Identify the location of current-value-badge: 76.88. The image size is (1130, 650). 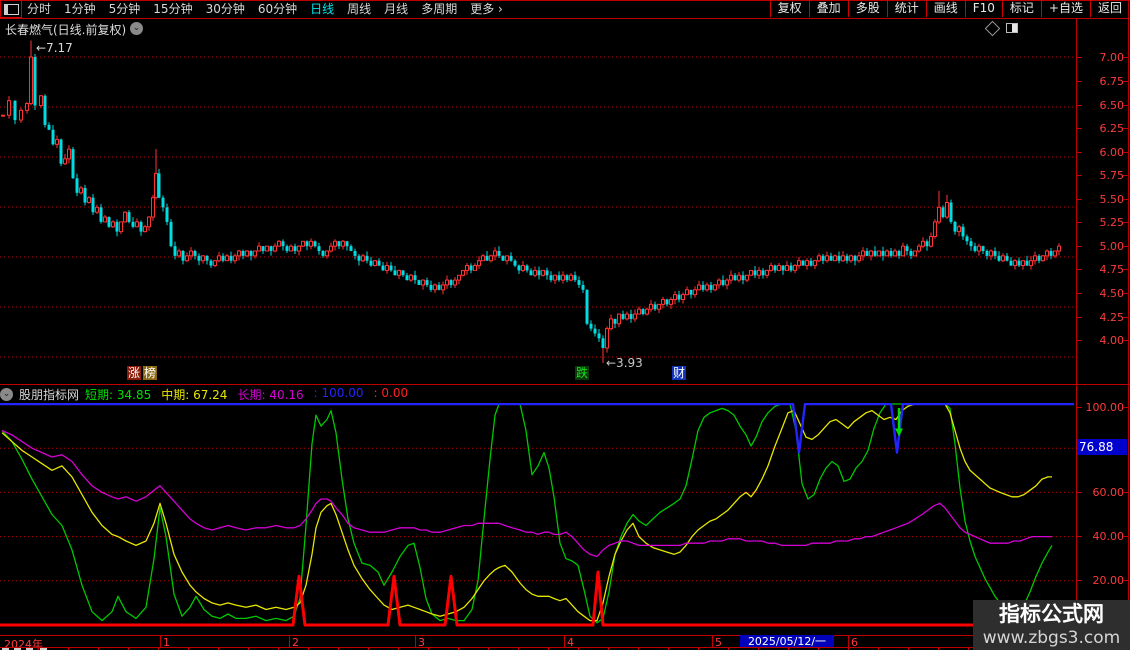
(1102, 447).